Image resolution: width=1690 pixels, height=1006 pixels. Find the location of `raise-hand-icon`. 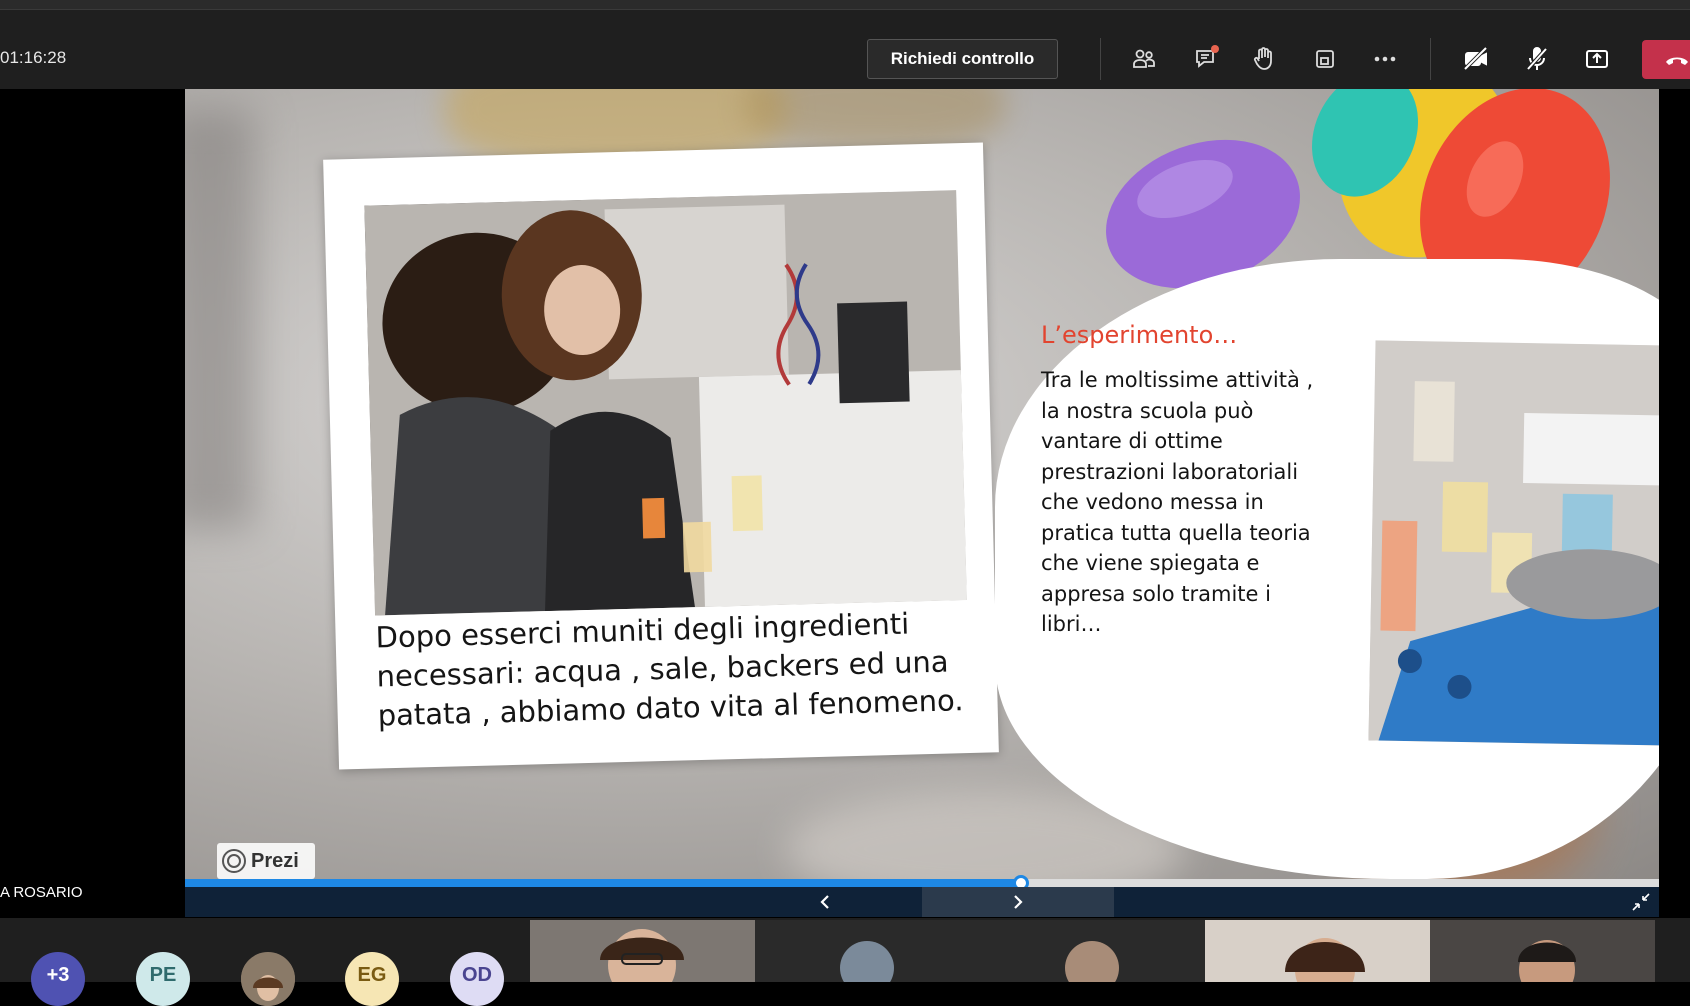

raise-hand-icon is located at coordinates (1264, 59).